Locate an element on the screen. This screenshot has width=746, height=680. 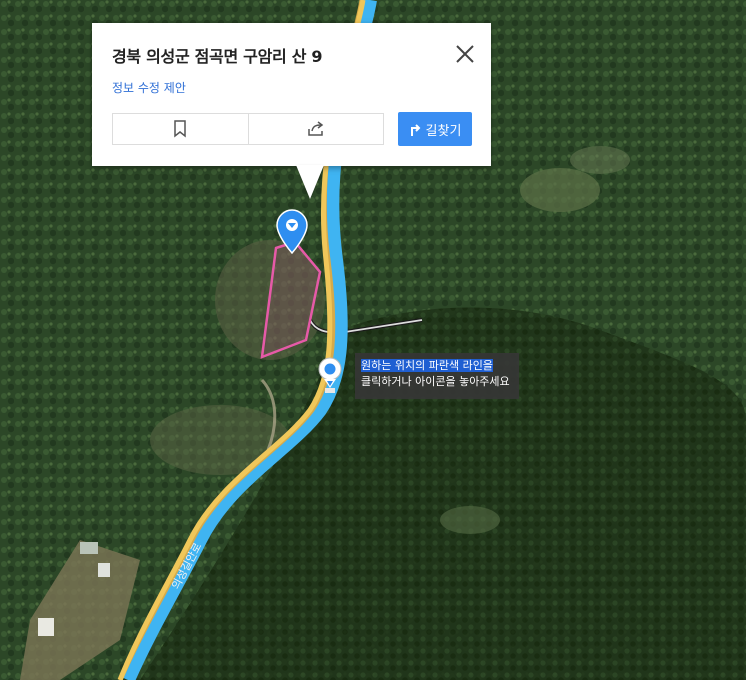
bookmark-icon is located at coordinates (180, 129).